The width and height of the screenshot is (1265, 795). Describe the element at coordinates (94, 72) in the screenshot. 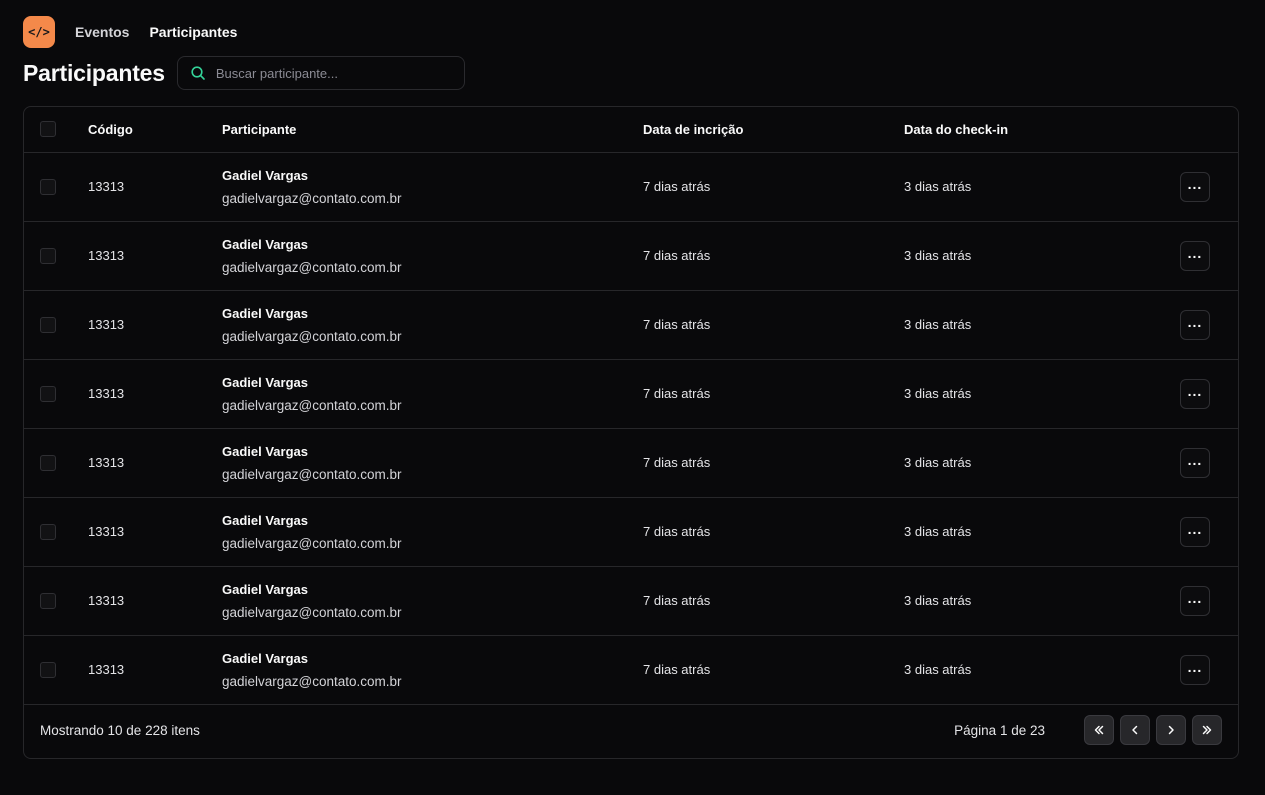

I see `page-title: Participantes` at that location.